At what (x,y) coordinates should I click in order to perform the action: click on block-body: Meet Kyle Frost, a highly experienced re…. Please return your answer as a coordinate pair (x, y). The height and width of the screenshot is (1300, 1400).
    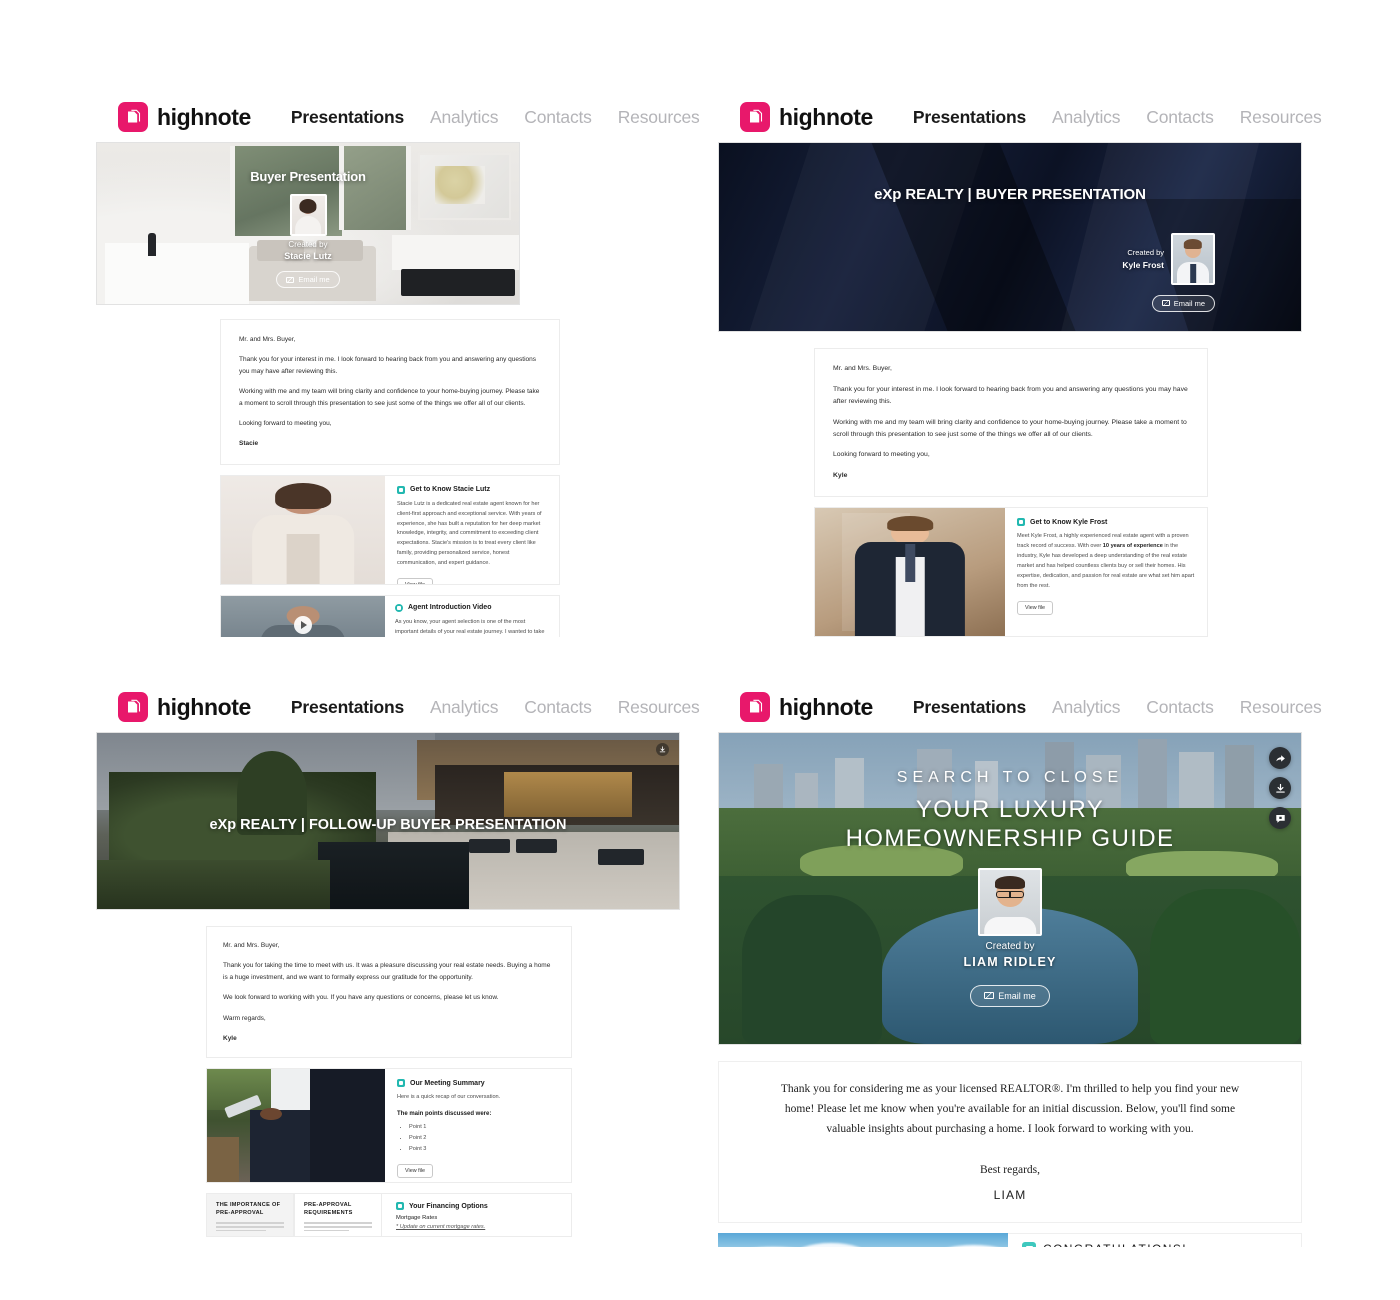
    Looking at the image, I should click on (1106, 562).